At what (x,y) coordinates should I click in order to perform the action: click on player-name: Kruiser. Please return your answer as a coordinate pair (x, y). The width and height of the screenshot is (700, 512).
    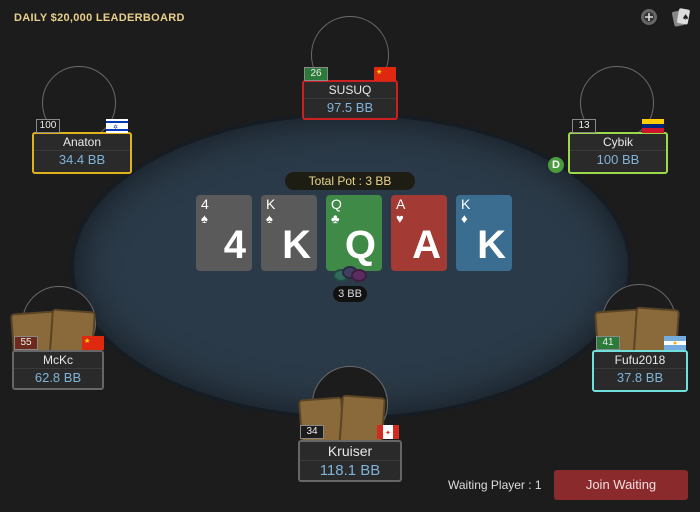
    Looking at the image, I should click on (350, 451).